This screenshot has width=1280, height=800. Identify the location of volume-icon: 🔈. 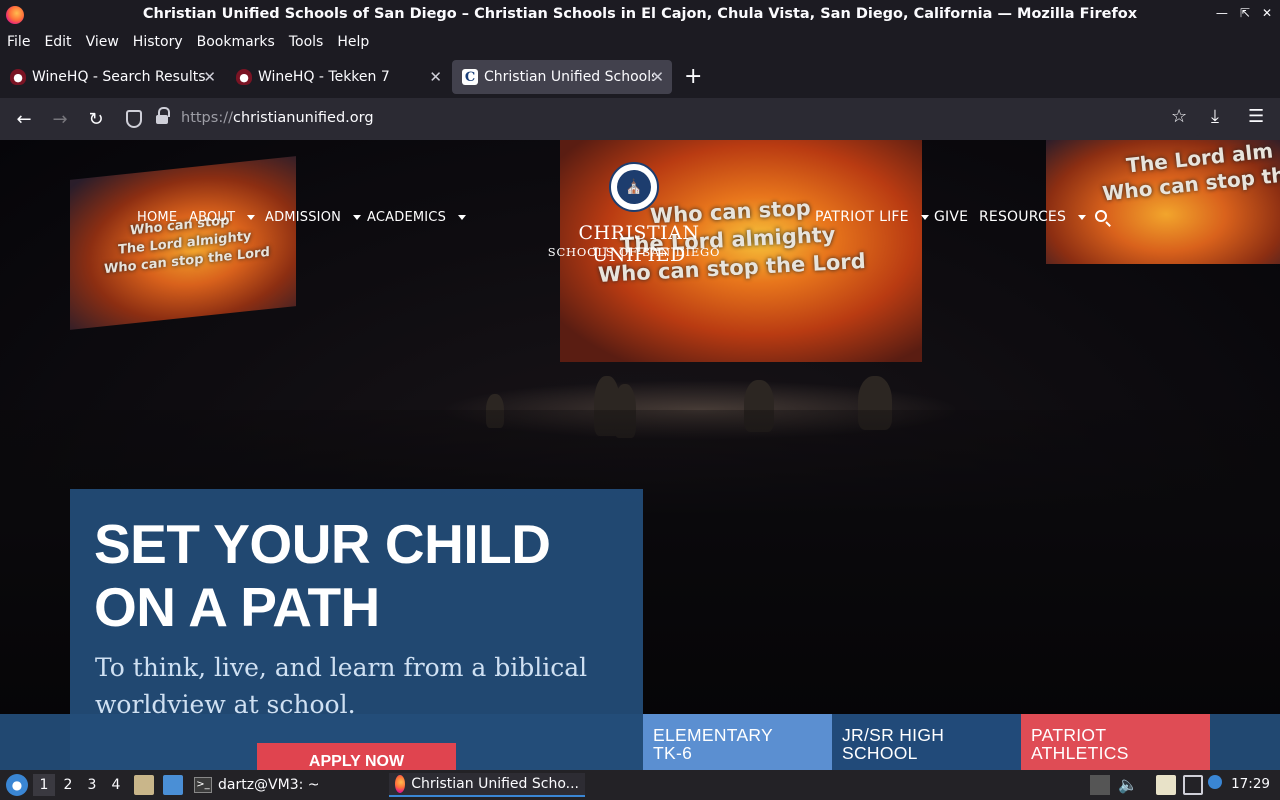
(1128, 785).